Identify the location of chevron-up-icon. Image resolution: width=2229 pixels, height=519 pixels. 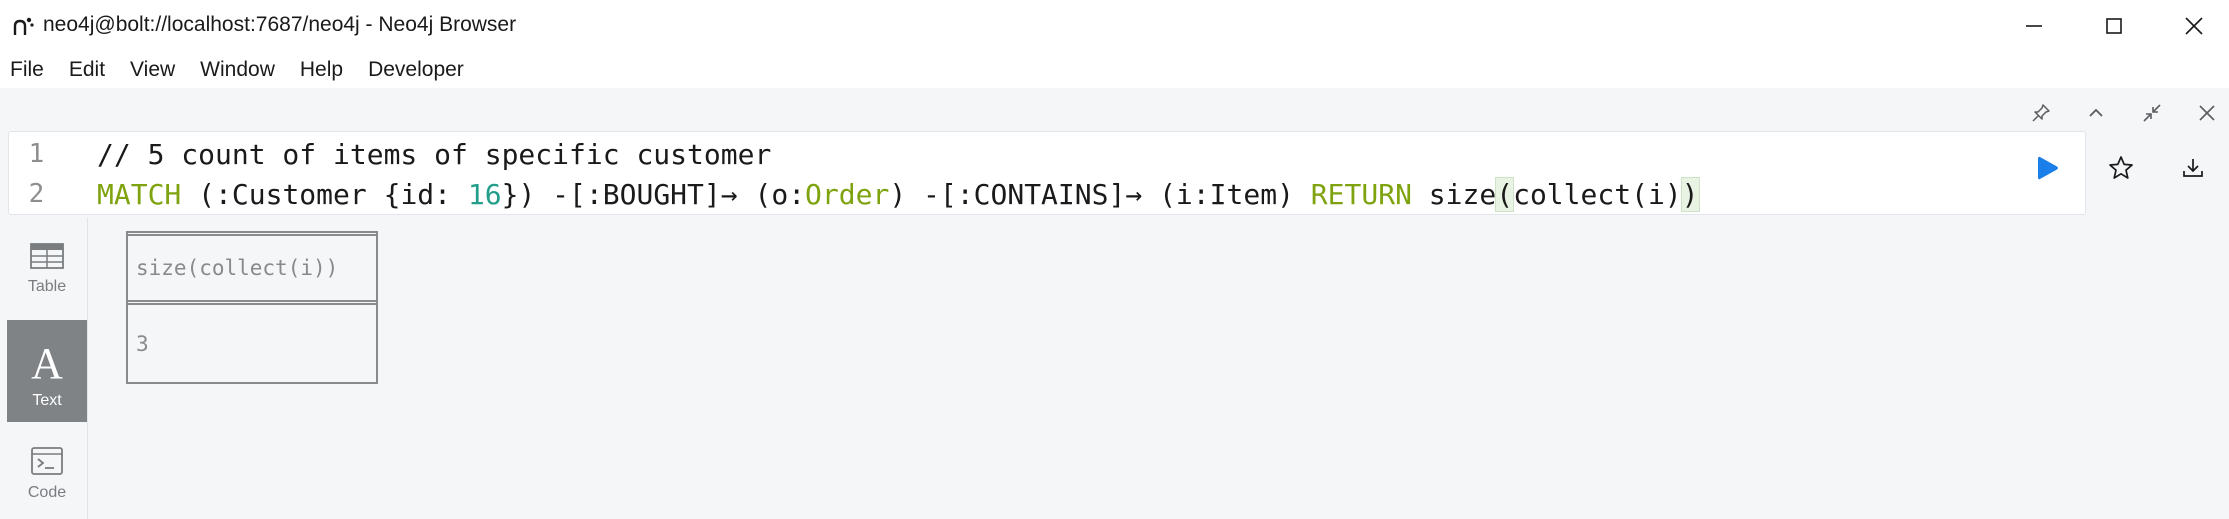
(2096, 112).